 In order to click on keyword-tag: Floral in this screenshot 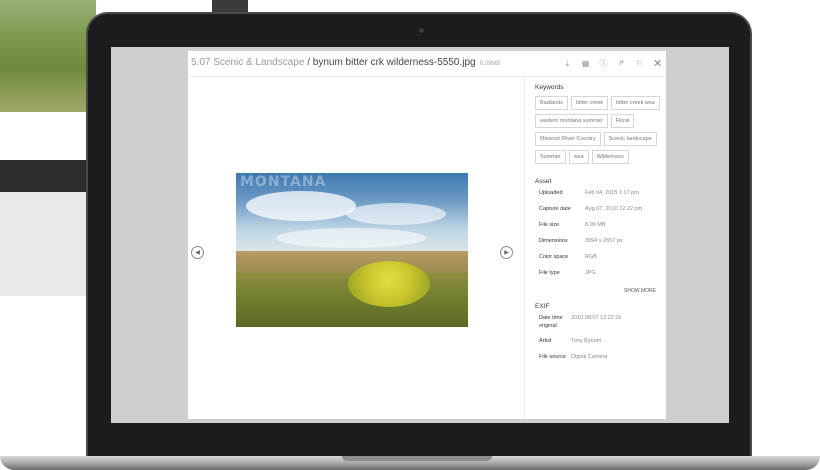, I will do `click(622, 121)`.